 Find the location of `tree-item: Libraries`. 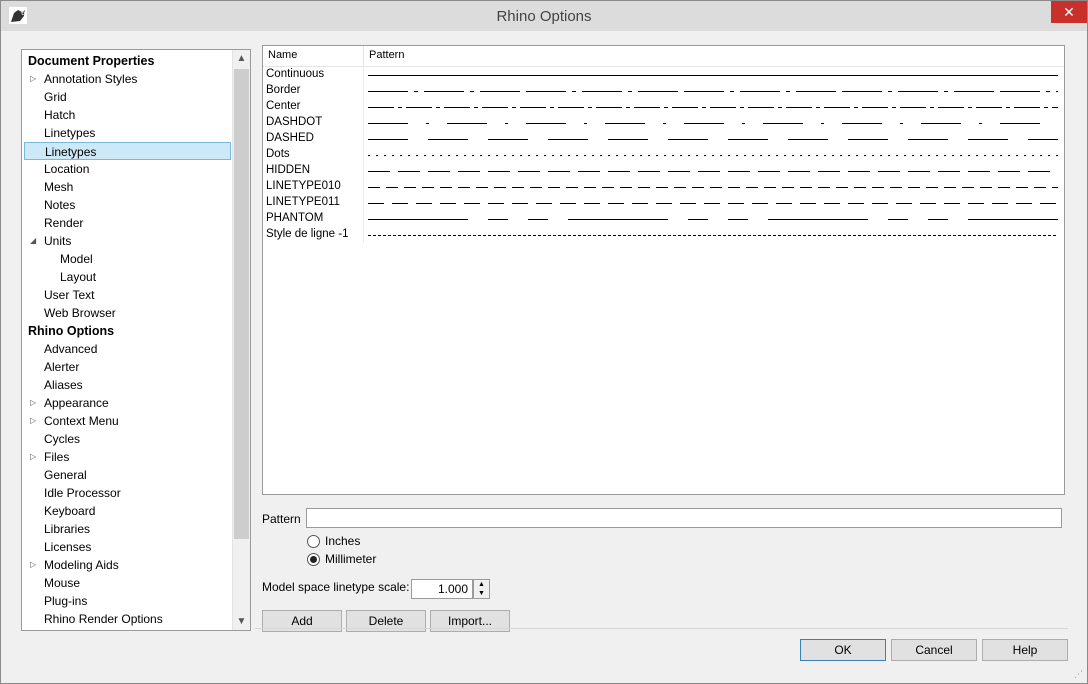

tree-item: Libraries is located at coordinates (67, 529).